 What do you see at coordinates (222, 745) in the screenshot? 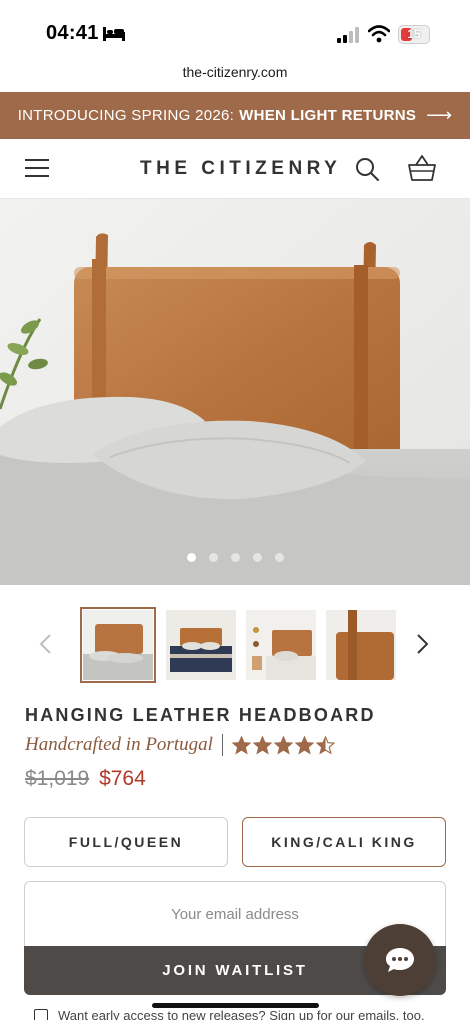
I see `meta-divider` at bounding box center [222, 745].